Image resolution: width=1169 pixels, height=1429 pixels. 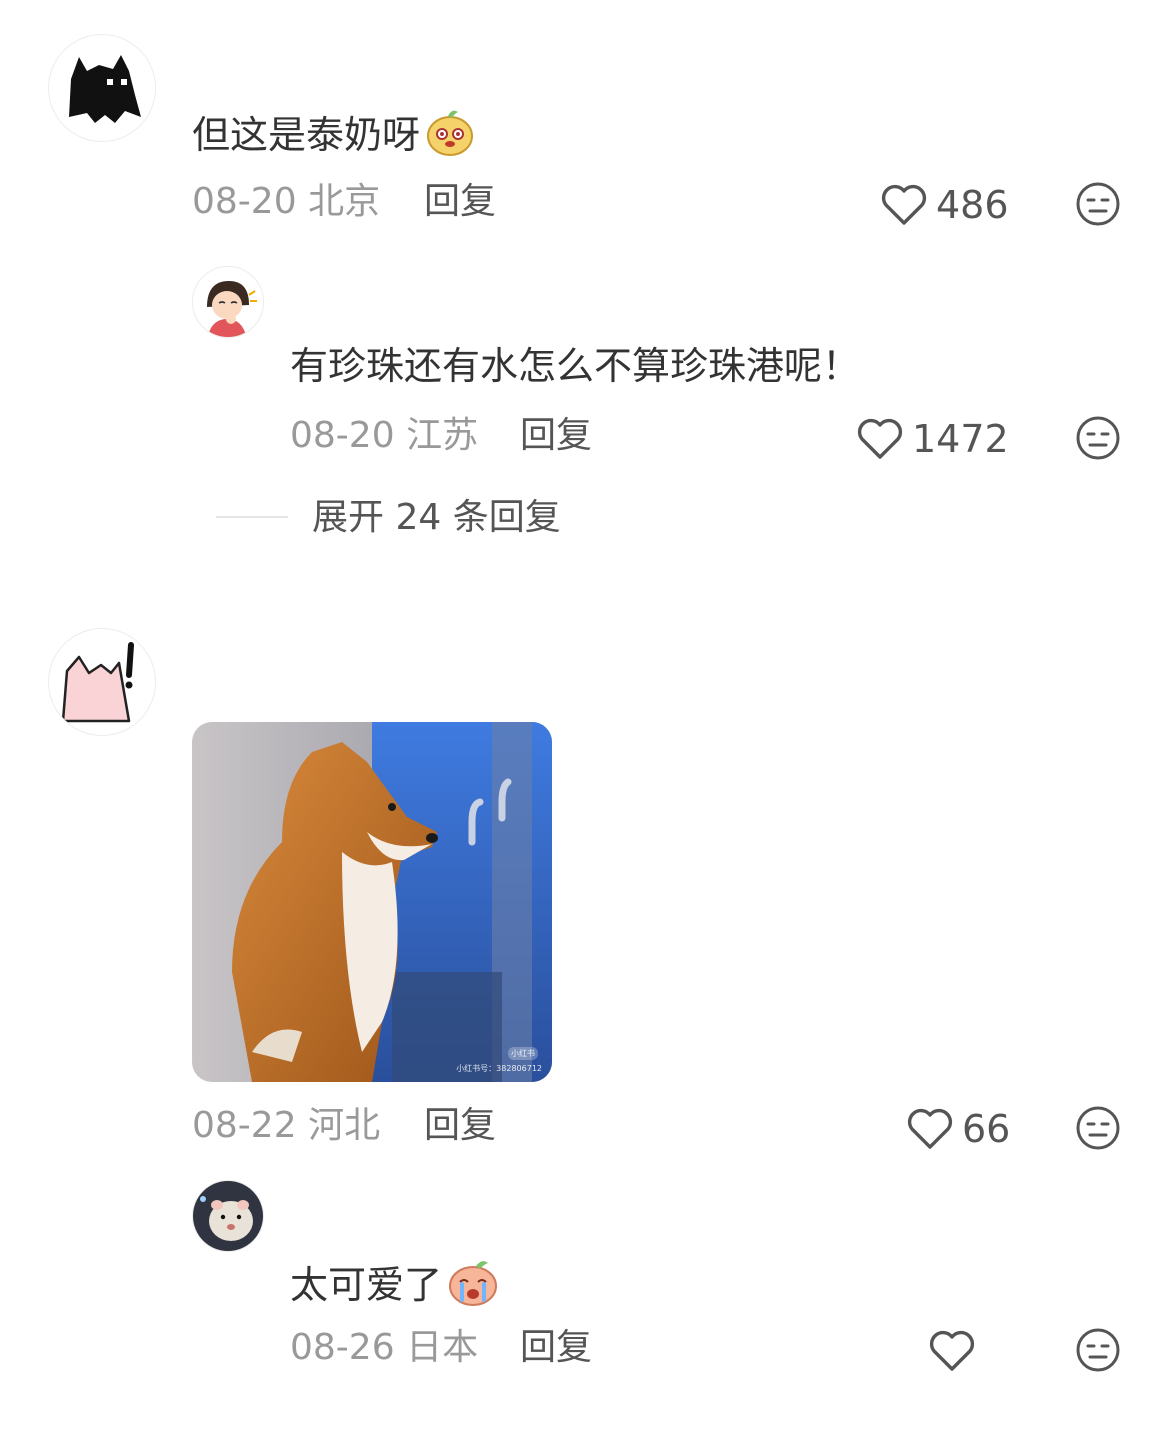 I want to click on crying-melon-emoji-icon, so click(x=473, y=1287).